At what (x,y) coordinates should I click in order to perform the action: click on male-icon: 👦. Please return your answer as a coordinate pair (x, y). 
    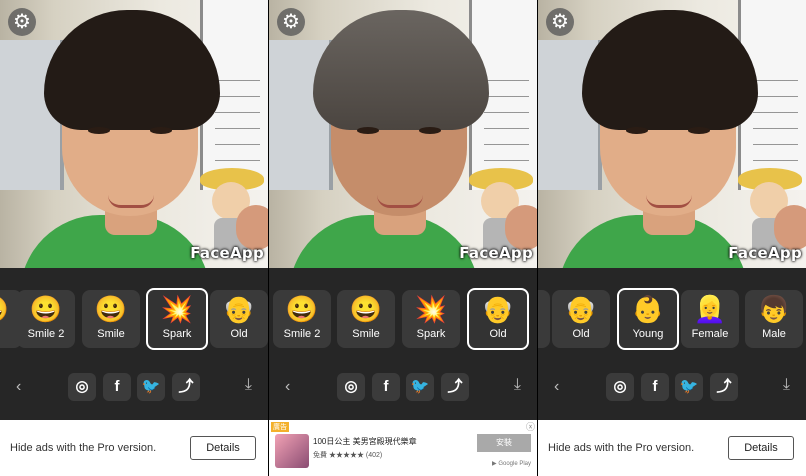
    Looking at the image, I should click on (774, 309).